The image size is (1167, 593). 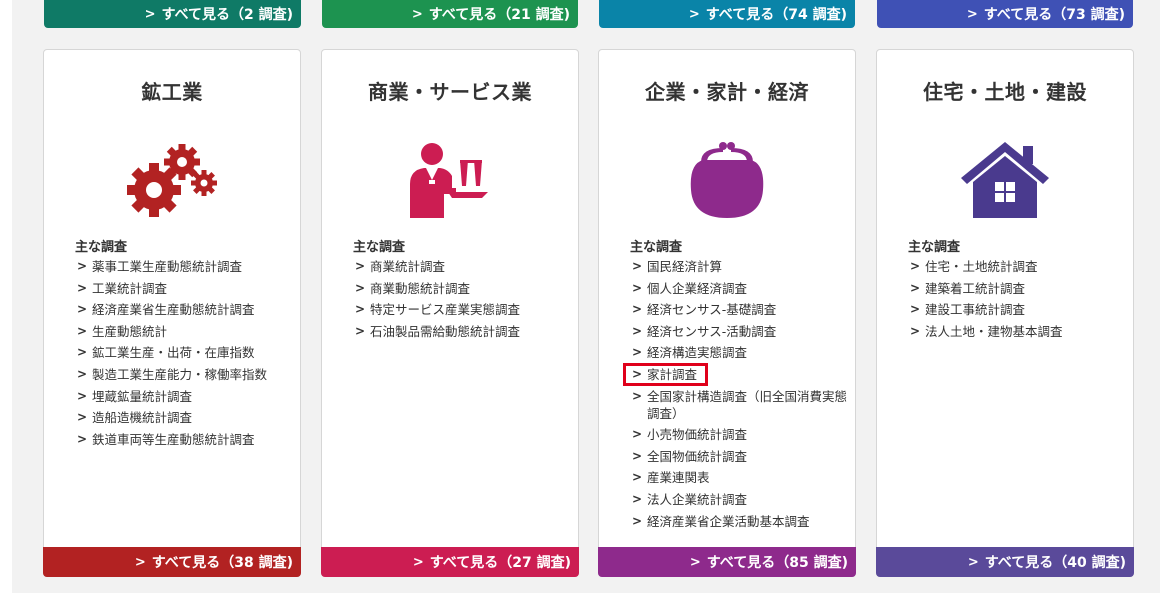 I want to click on top-see-all-link-1: > すべて見る（2 調査), so click(x=172, y=14).